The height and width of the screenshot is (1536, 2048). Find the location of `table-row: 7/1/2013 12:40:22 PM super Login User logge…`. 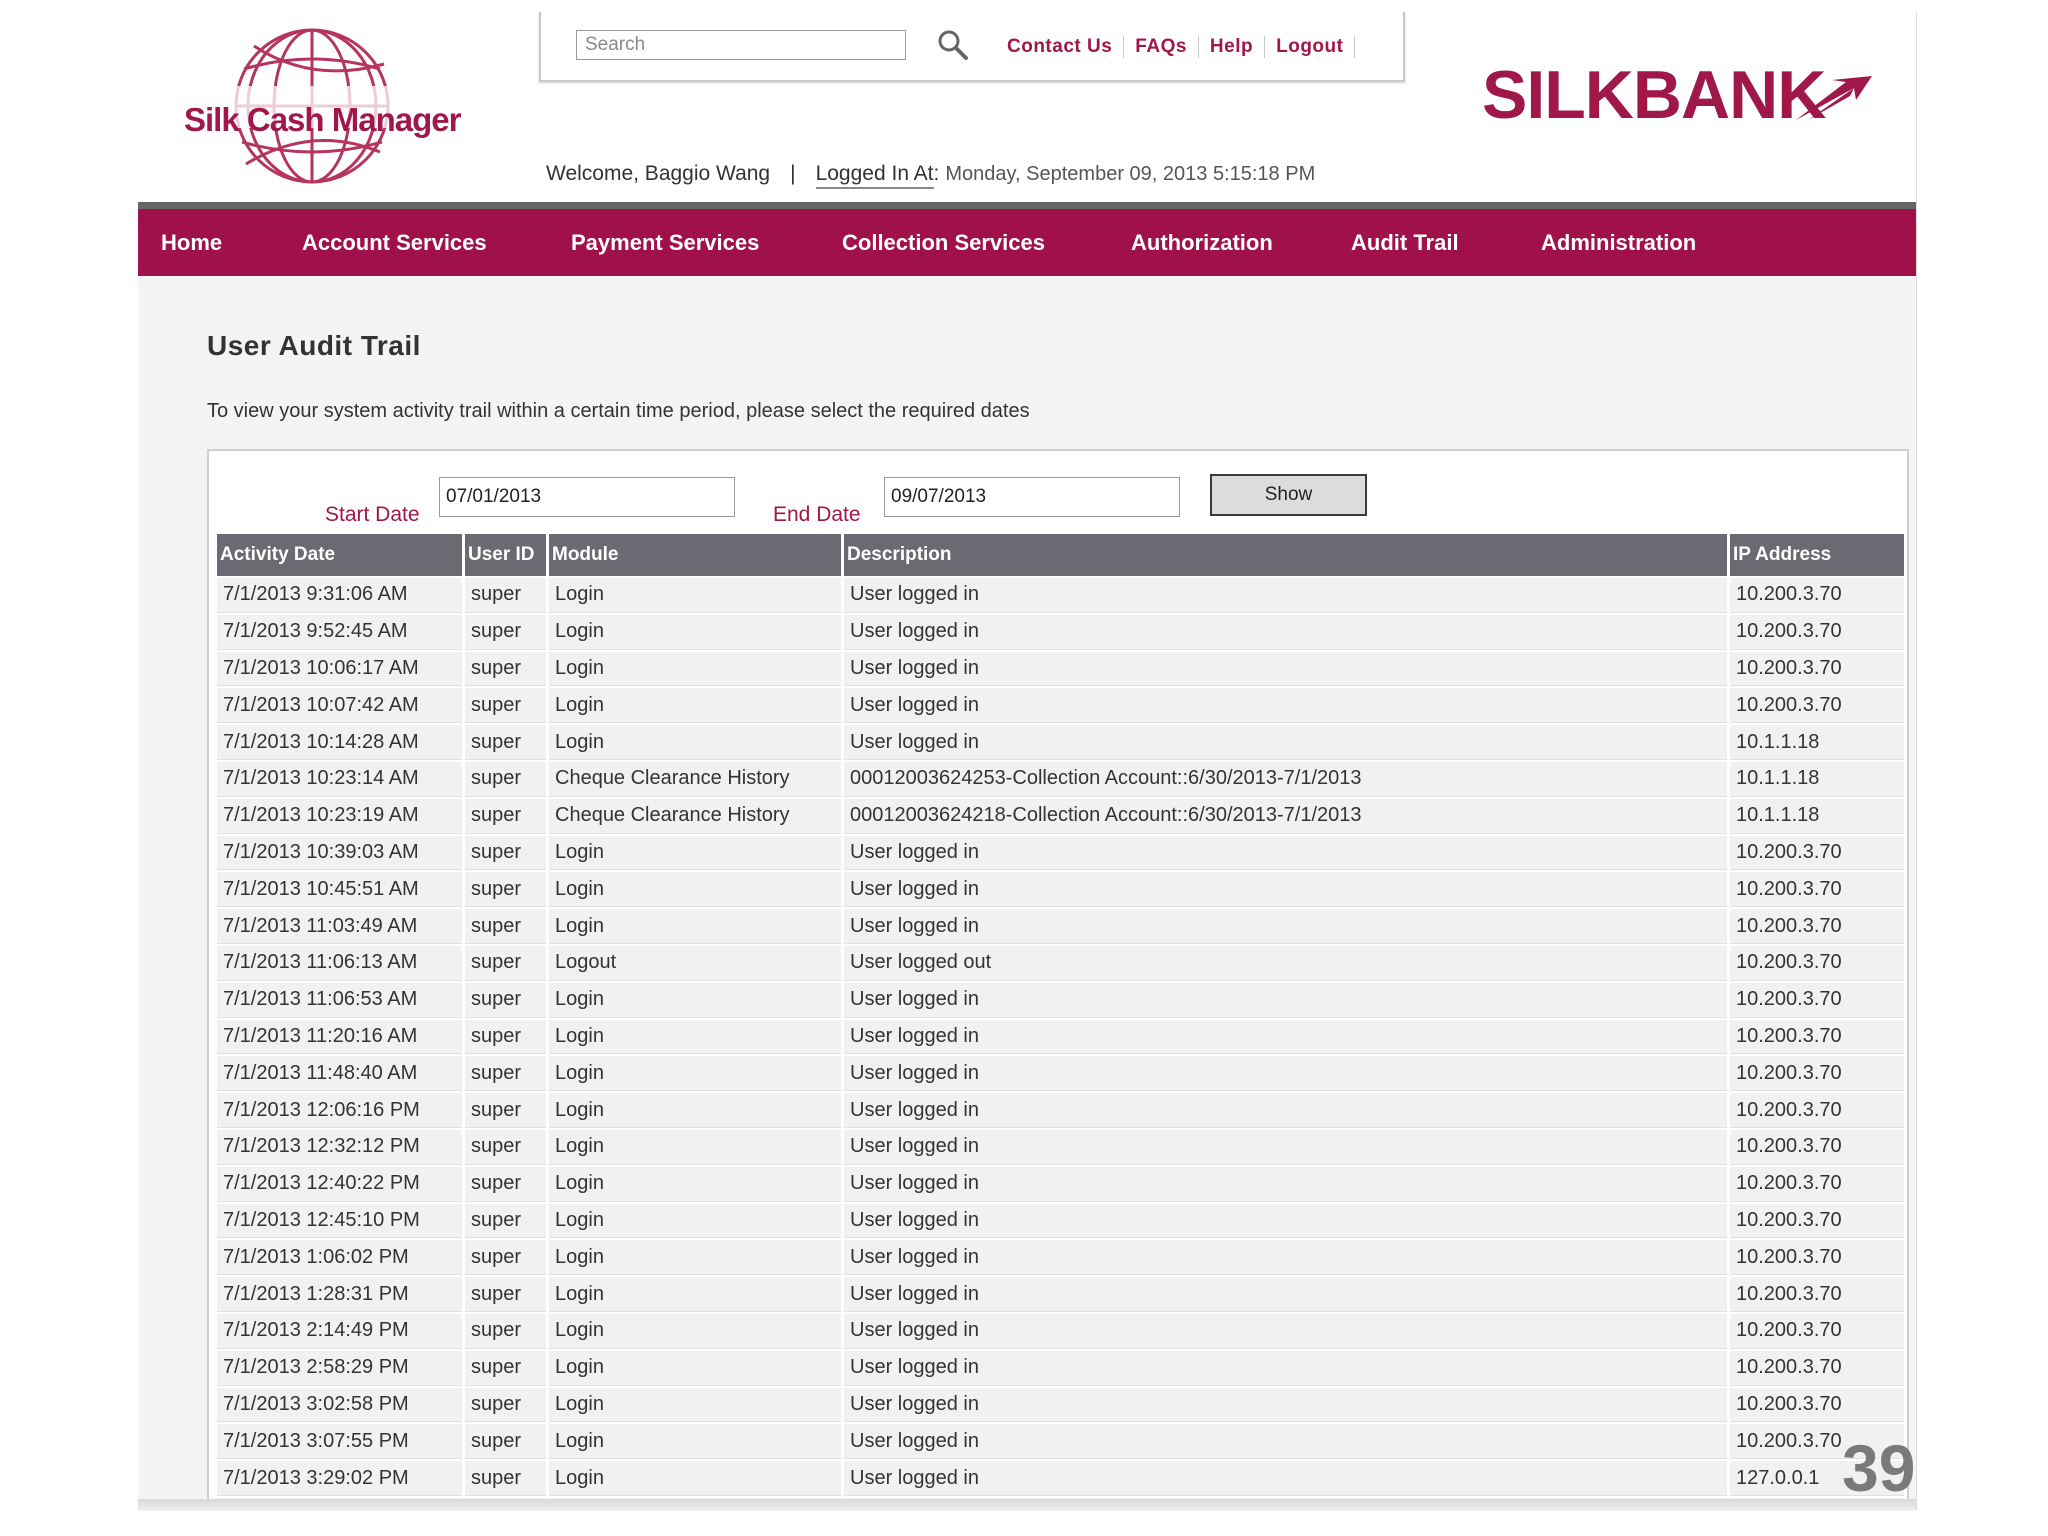

table-row: 7/1/2013 12:40:22 PM super Login User logge… is located at coordinates (1060, 1184).